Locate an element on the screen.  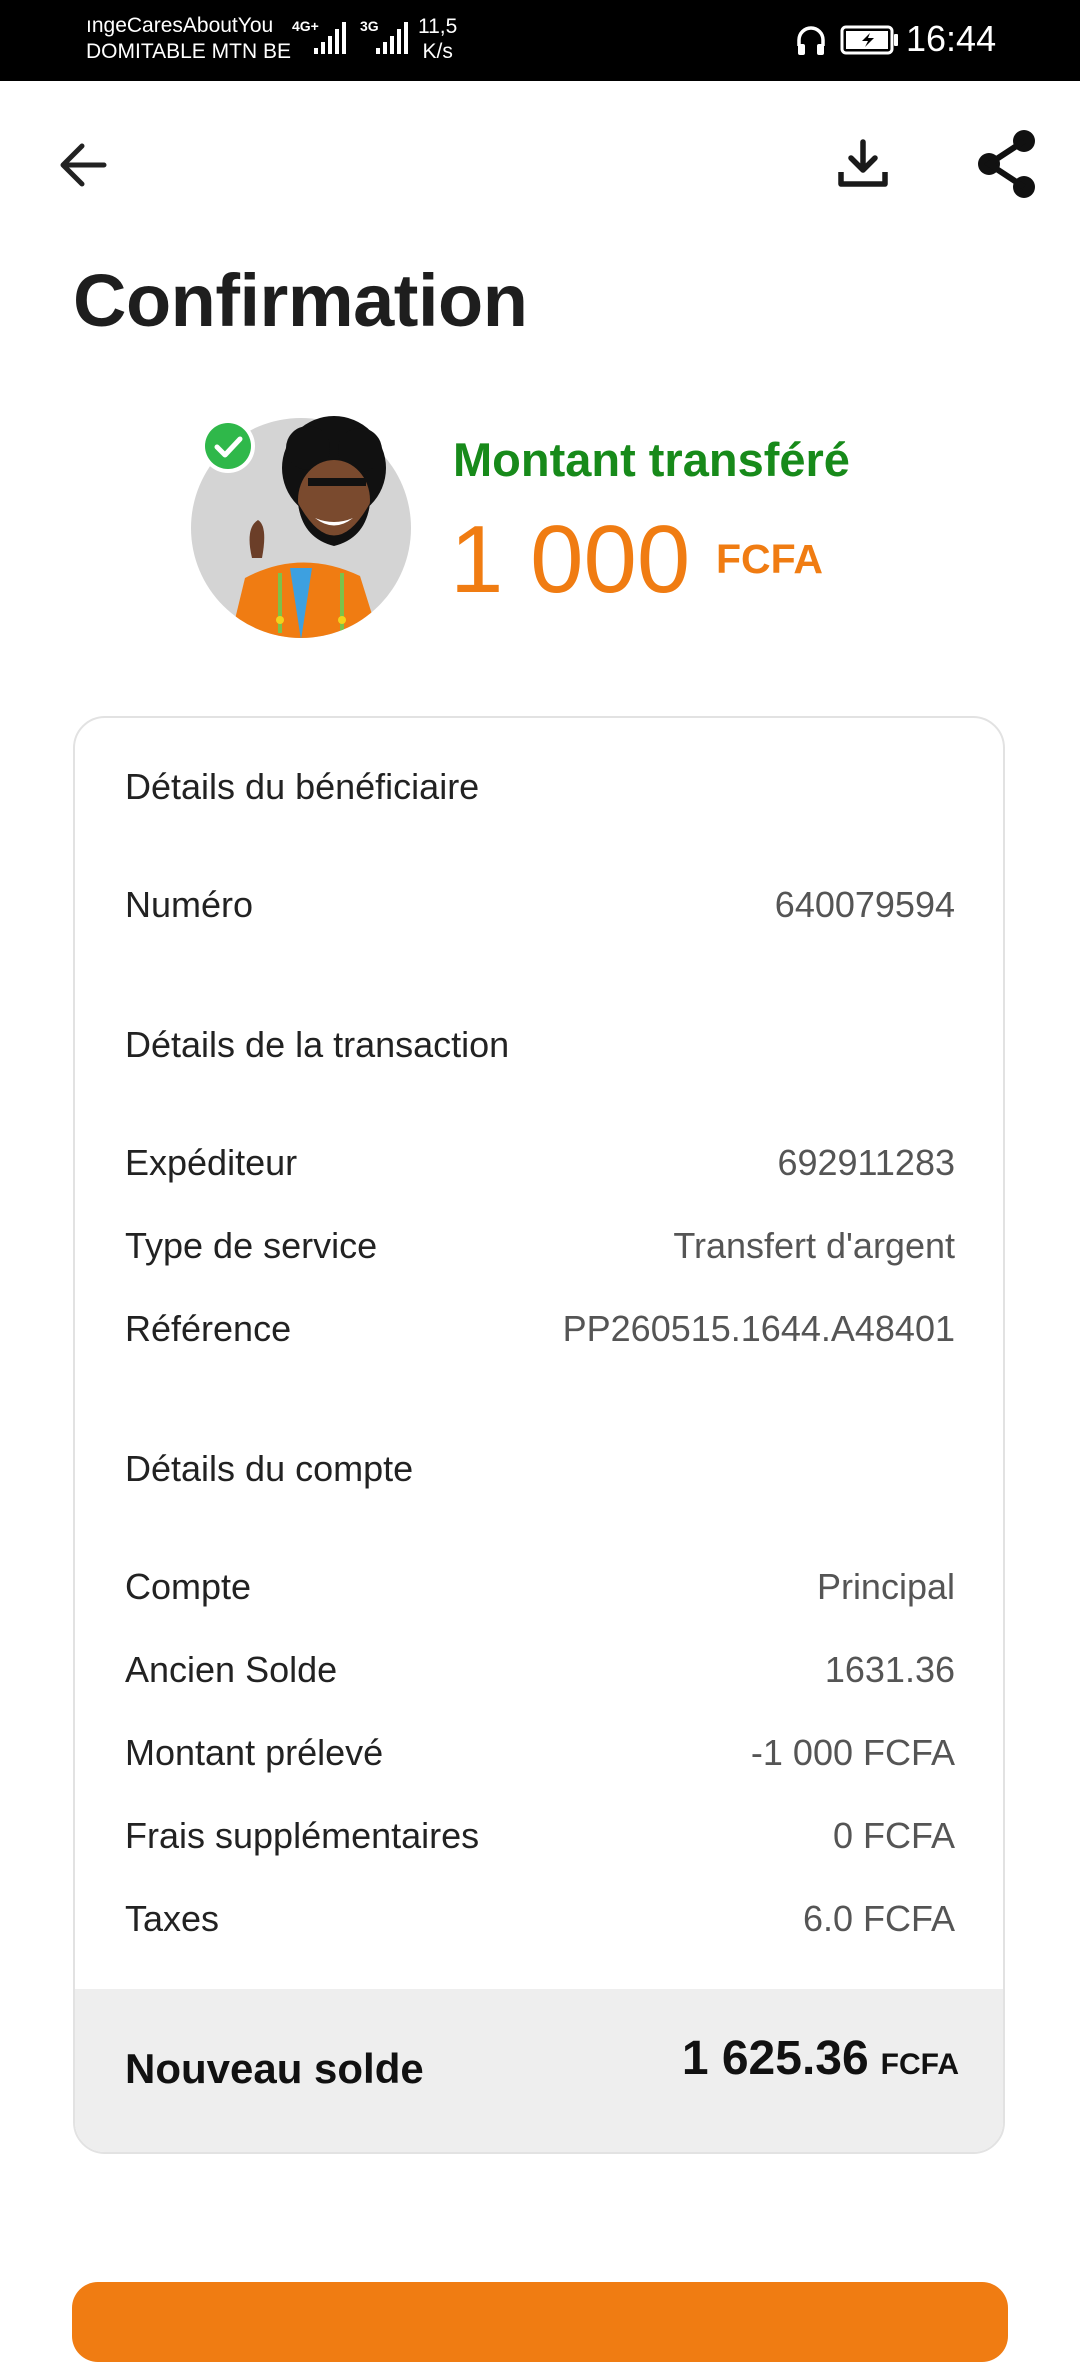
row-value-account: Principal is located at coordinates (885, 1586).